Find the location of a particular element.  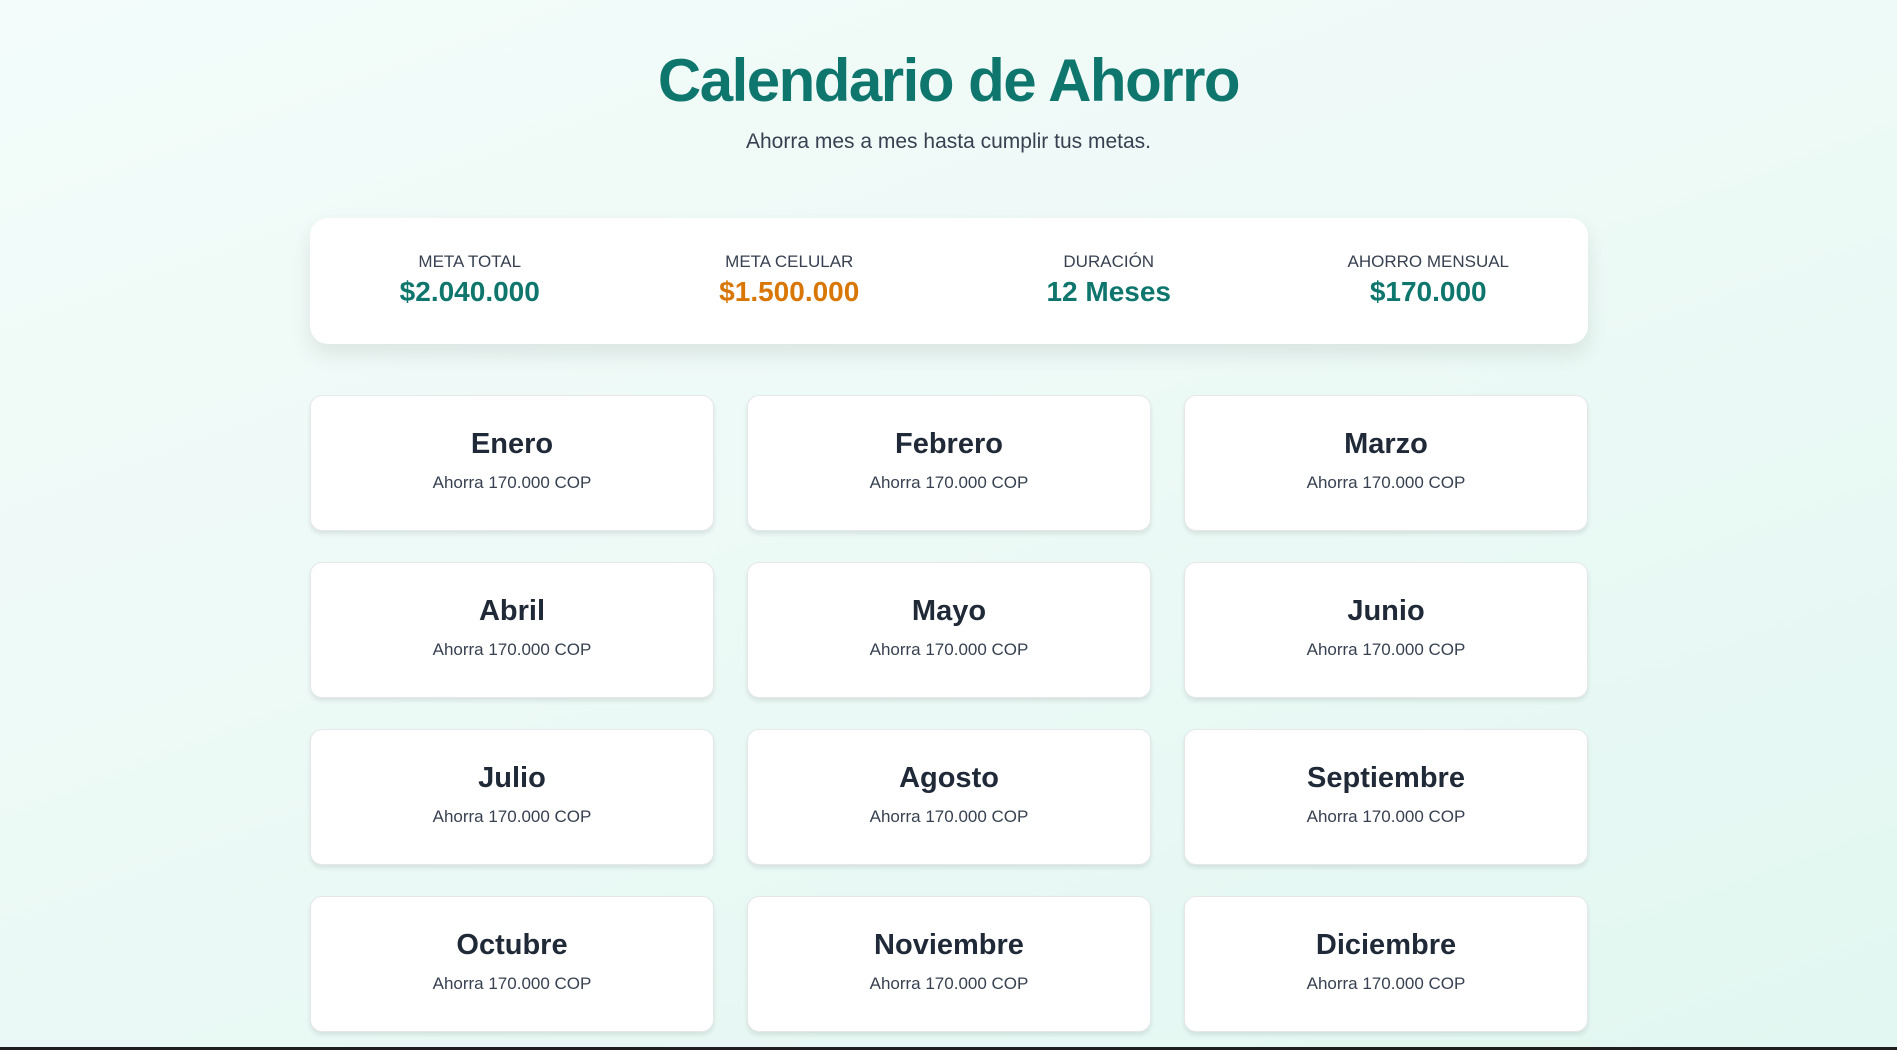

month-name: Marzo is located at coordinates (1386, 444).